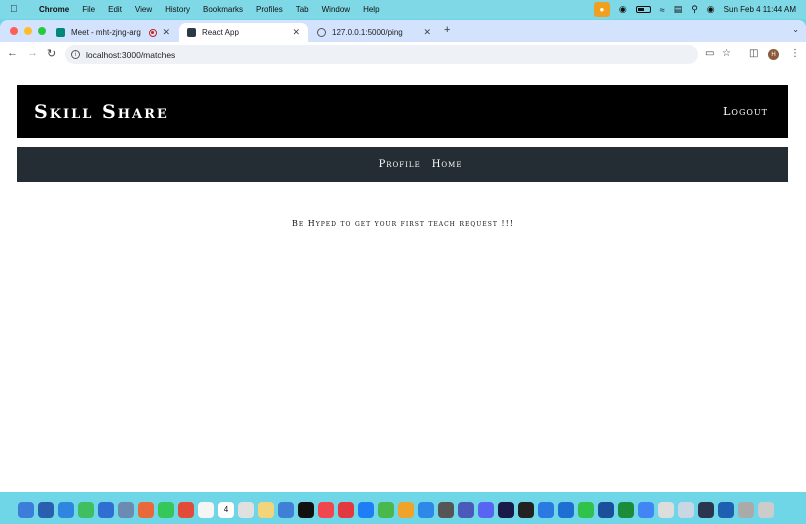  What do you see at coordinates (88, 9) in the screenshot?
I see `menu-file: File` at bounding box center [88, 9].